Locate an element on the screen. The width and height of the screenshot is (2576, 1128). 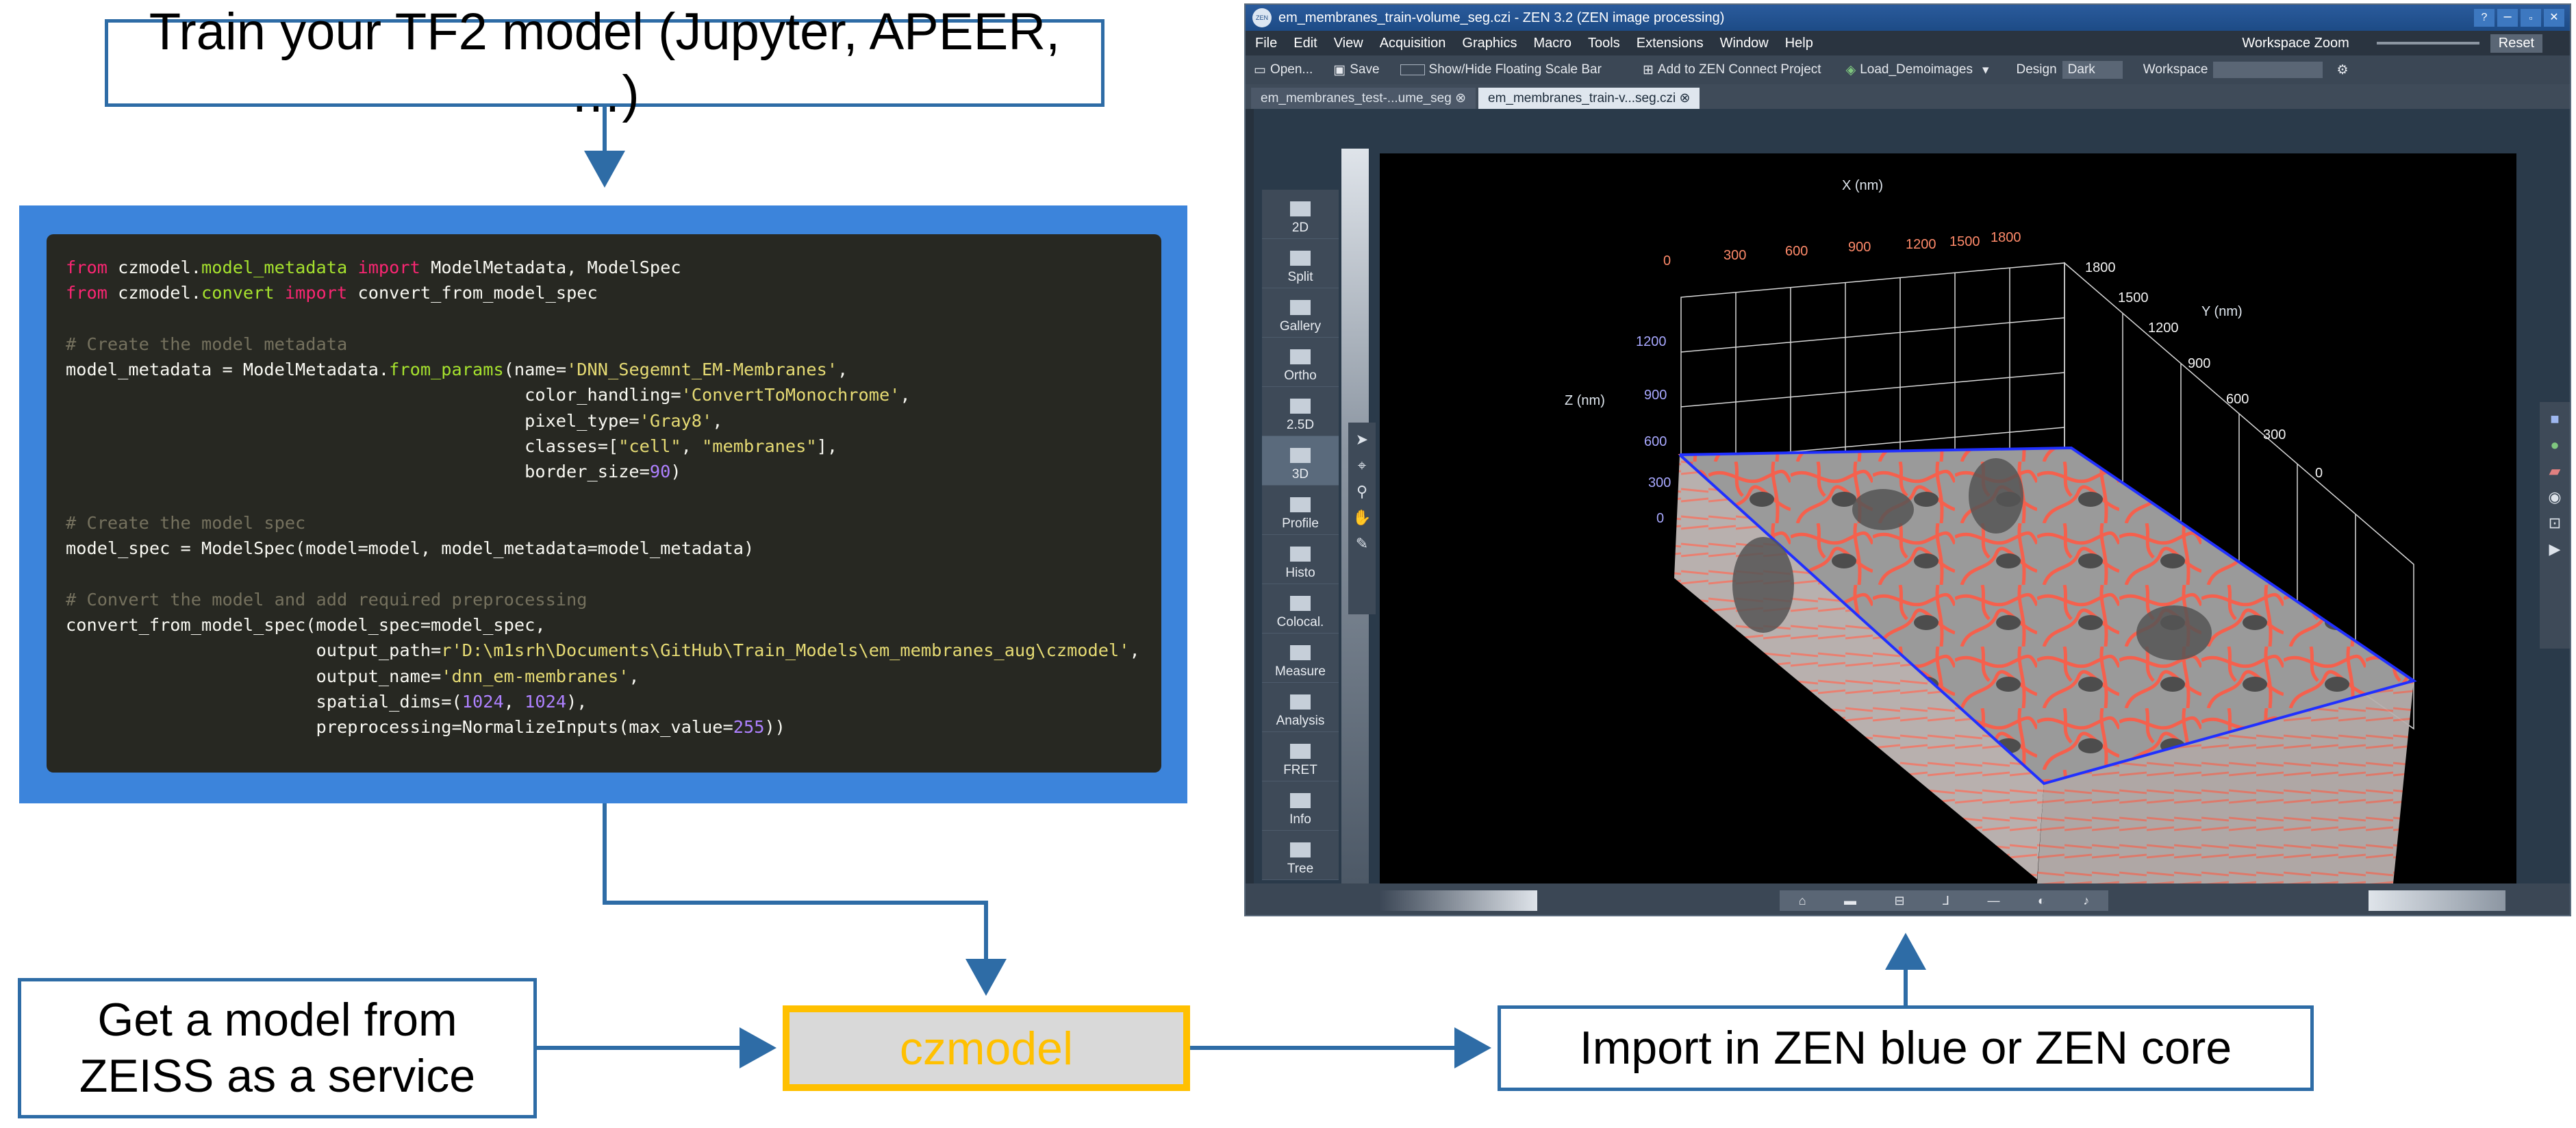
frame-icon: ▬ is located at coordinates (1850, 901).